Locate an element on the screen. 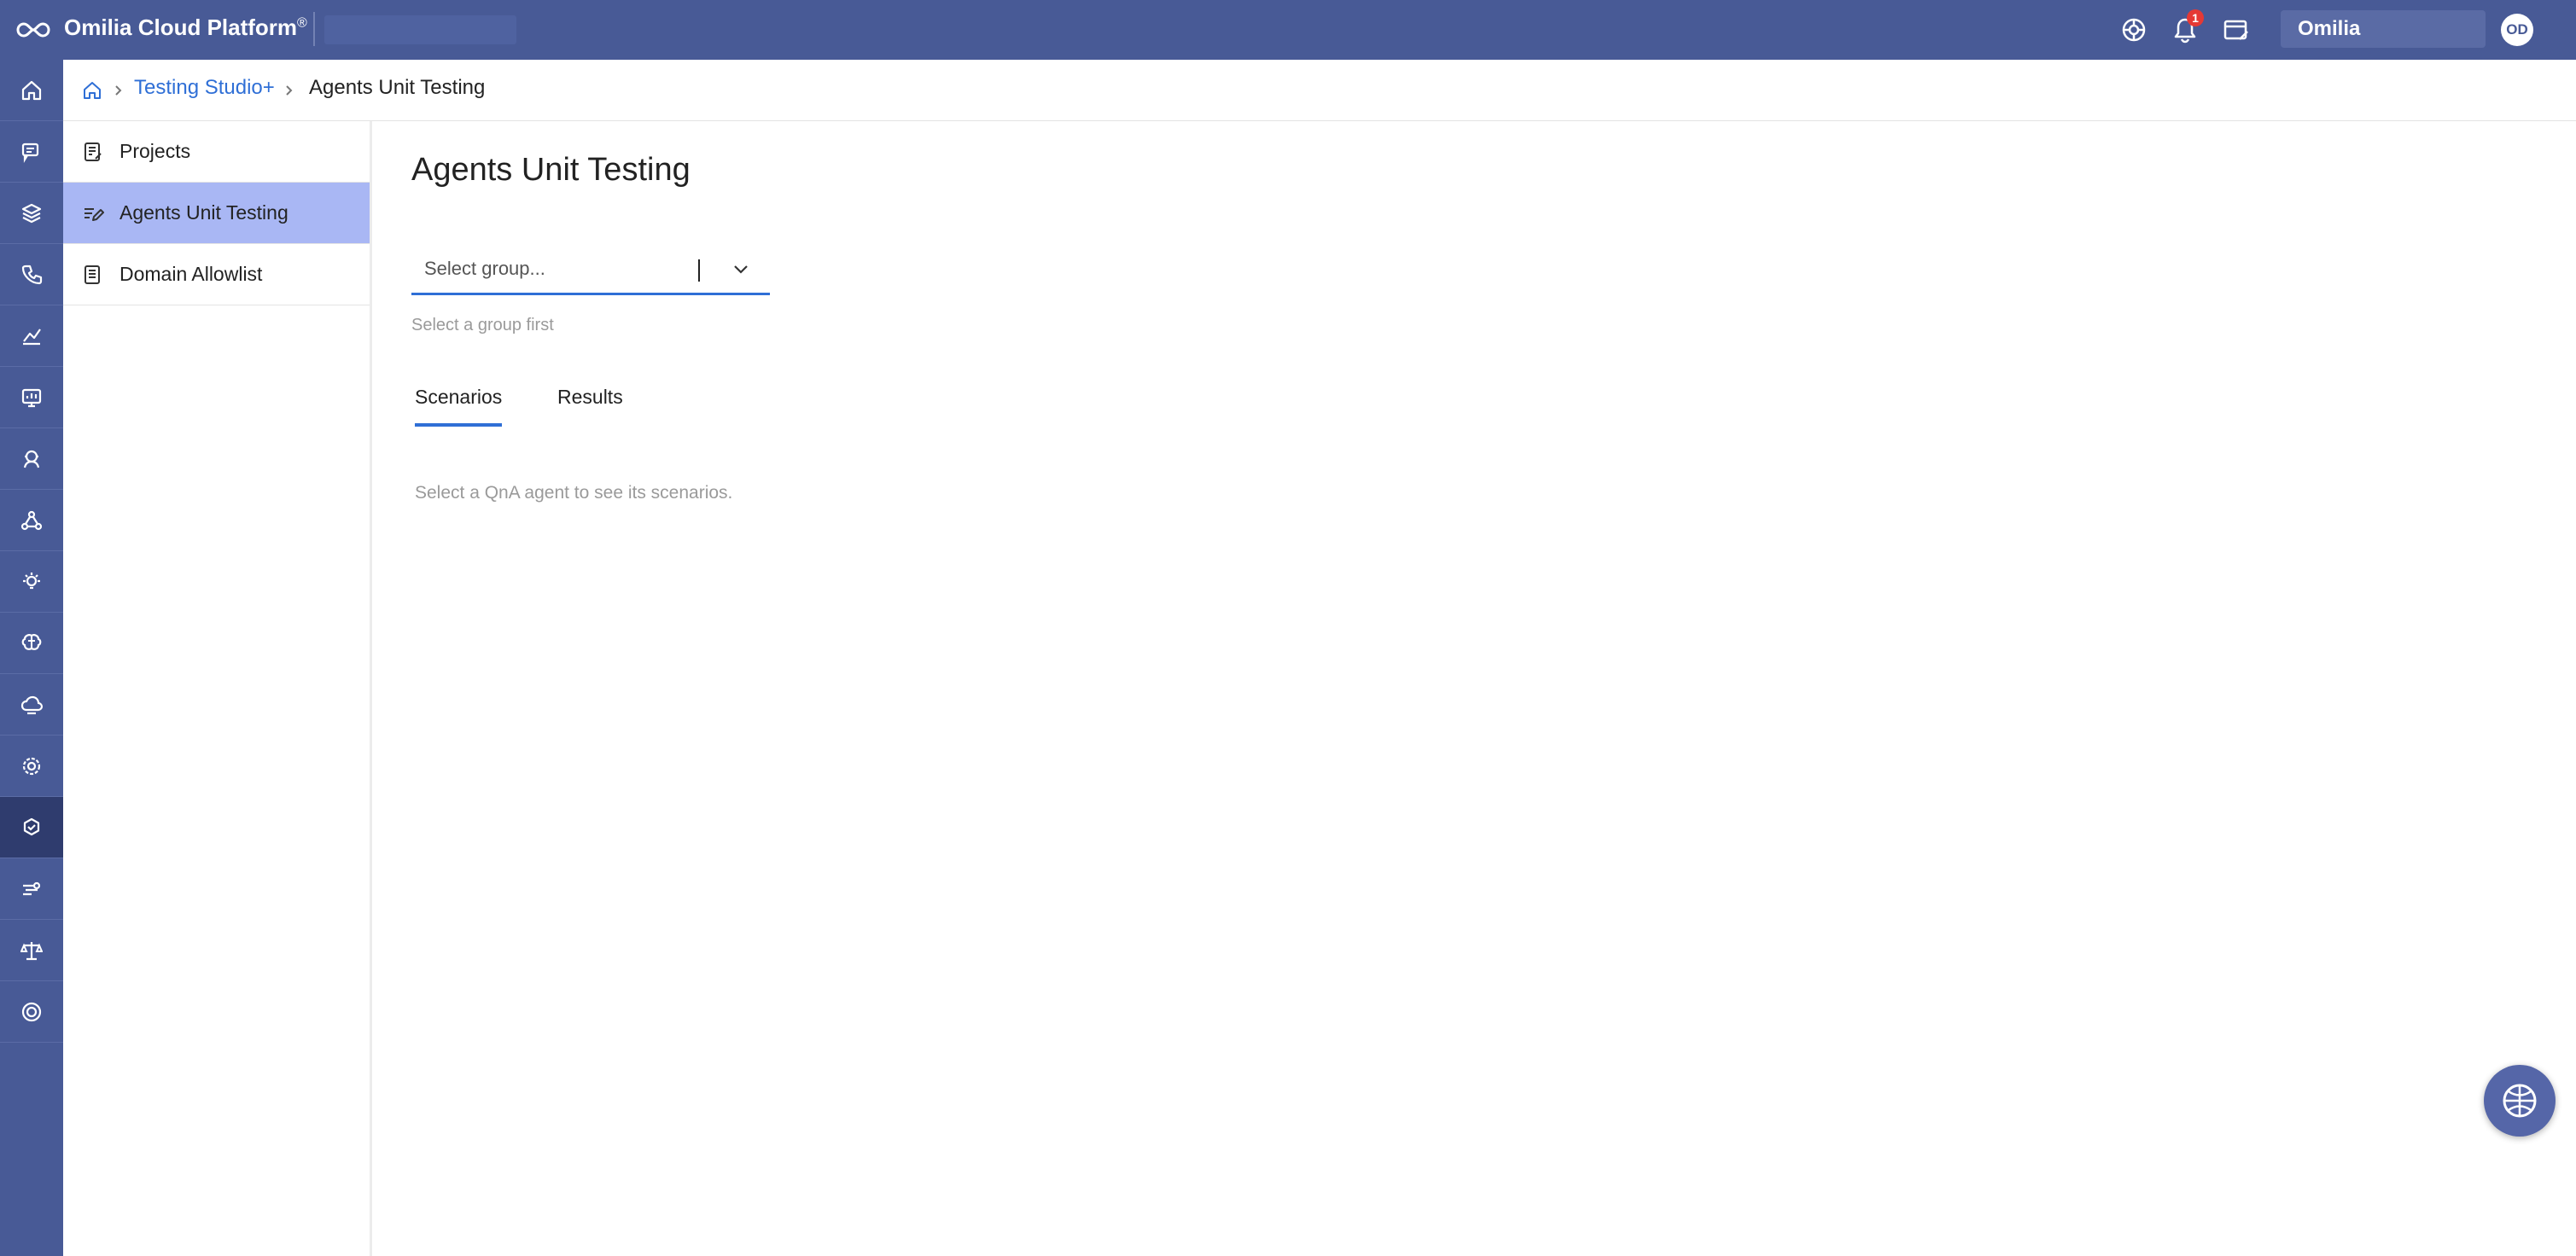  sidebar-item-domain-allowlist: Domain Allowlist is located at coordinates (216, 274).